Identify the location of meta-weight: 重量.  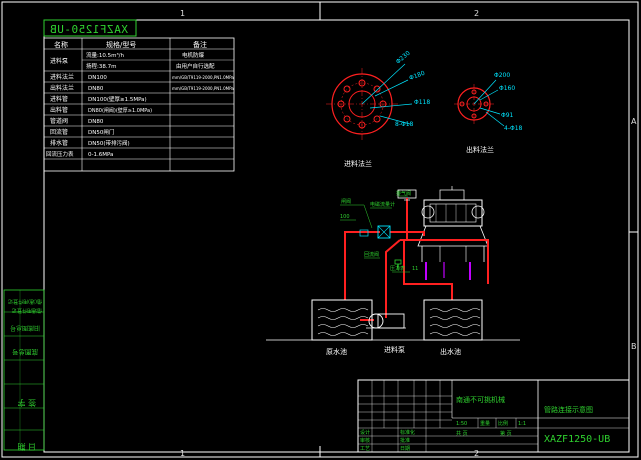
(485, 423).